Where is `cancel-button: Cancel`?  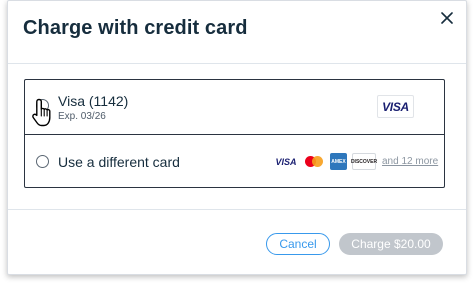 cancel-button: Cancel is located at coordinates (298, 244).